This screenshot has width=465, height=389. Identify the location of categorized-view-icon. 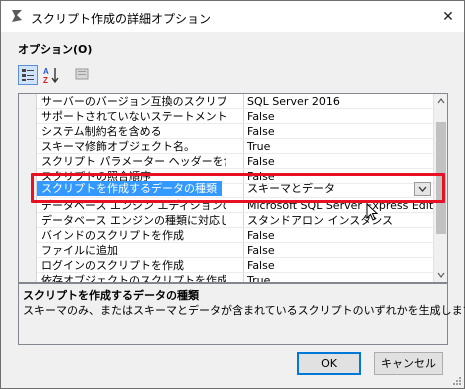
(28, 75).